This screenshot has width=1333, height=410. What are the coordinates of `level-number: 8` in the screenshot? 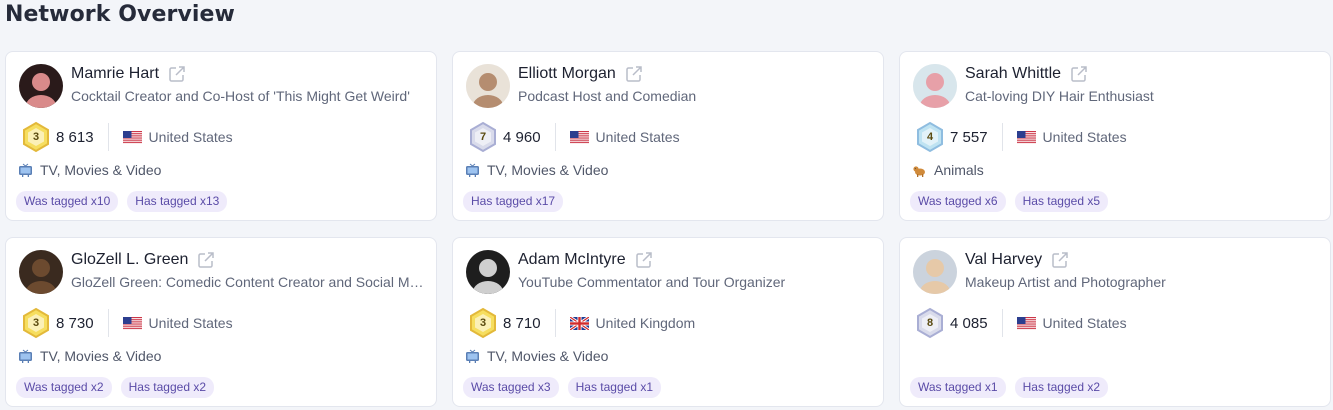 It's located at (930, 323).